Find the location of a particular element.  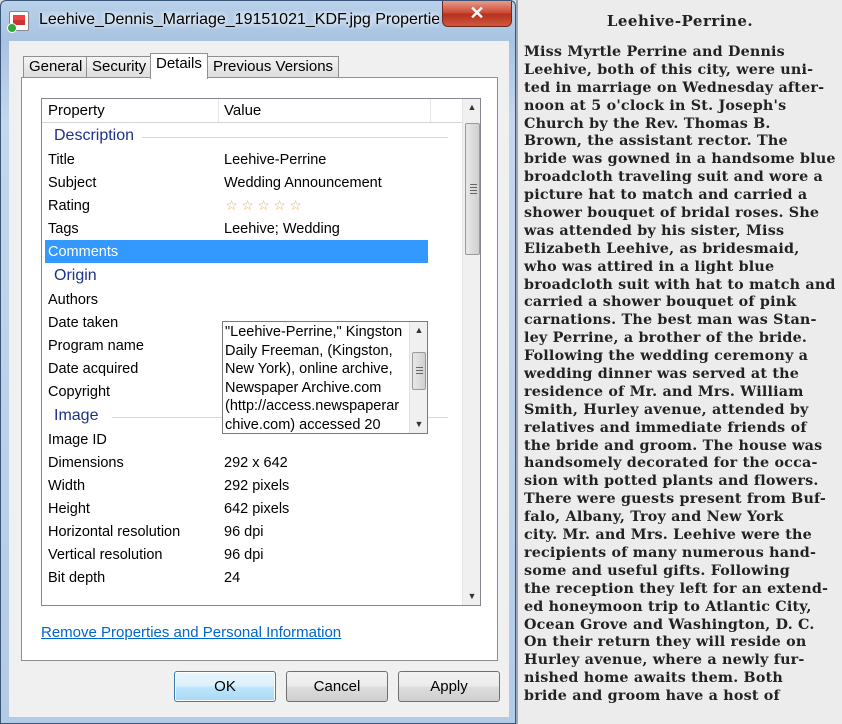

rating-stars: ☆ ☆ ☆ ☆ ☆ is located at coordinates (263, 205).